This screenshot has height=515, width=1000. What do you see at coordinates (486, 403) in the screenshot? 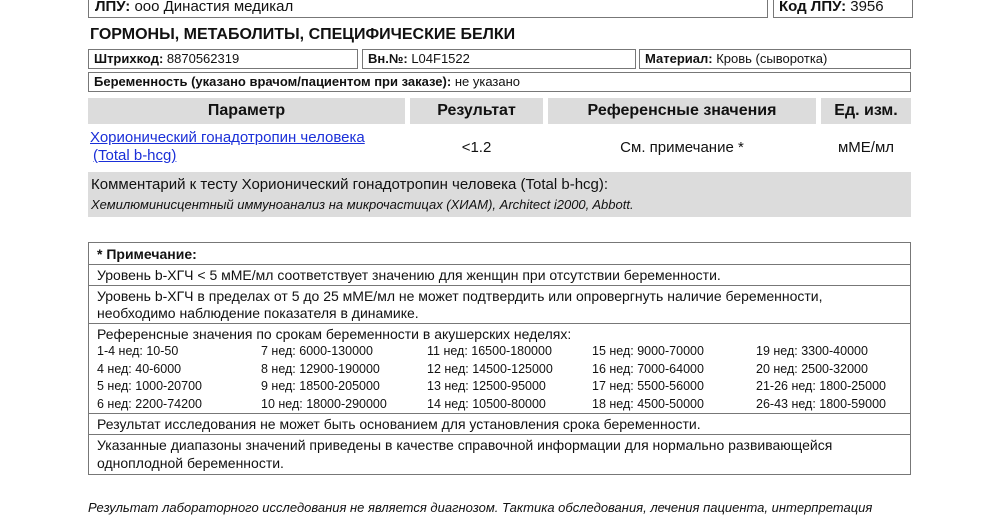
I see `ref-cell: 14 нед: 10500-80000` at bounding box center [486, 403].